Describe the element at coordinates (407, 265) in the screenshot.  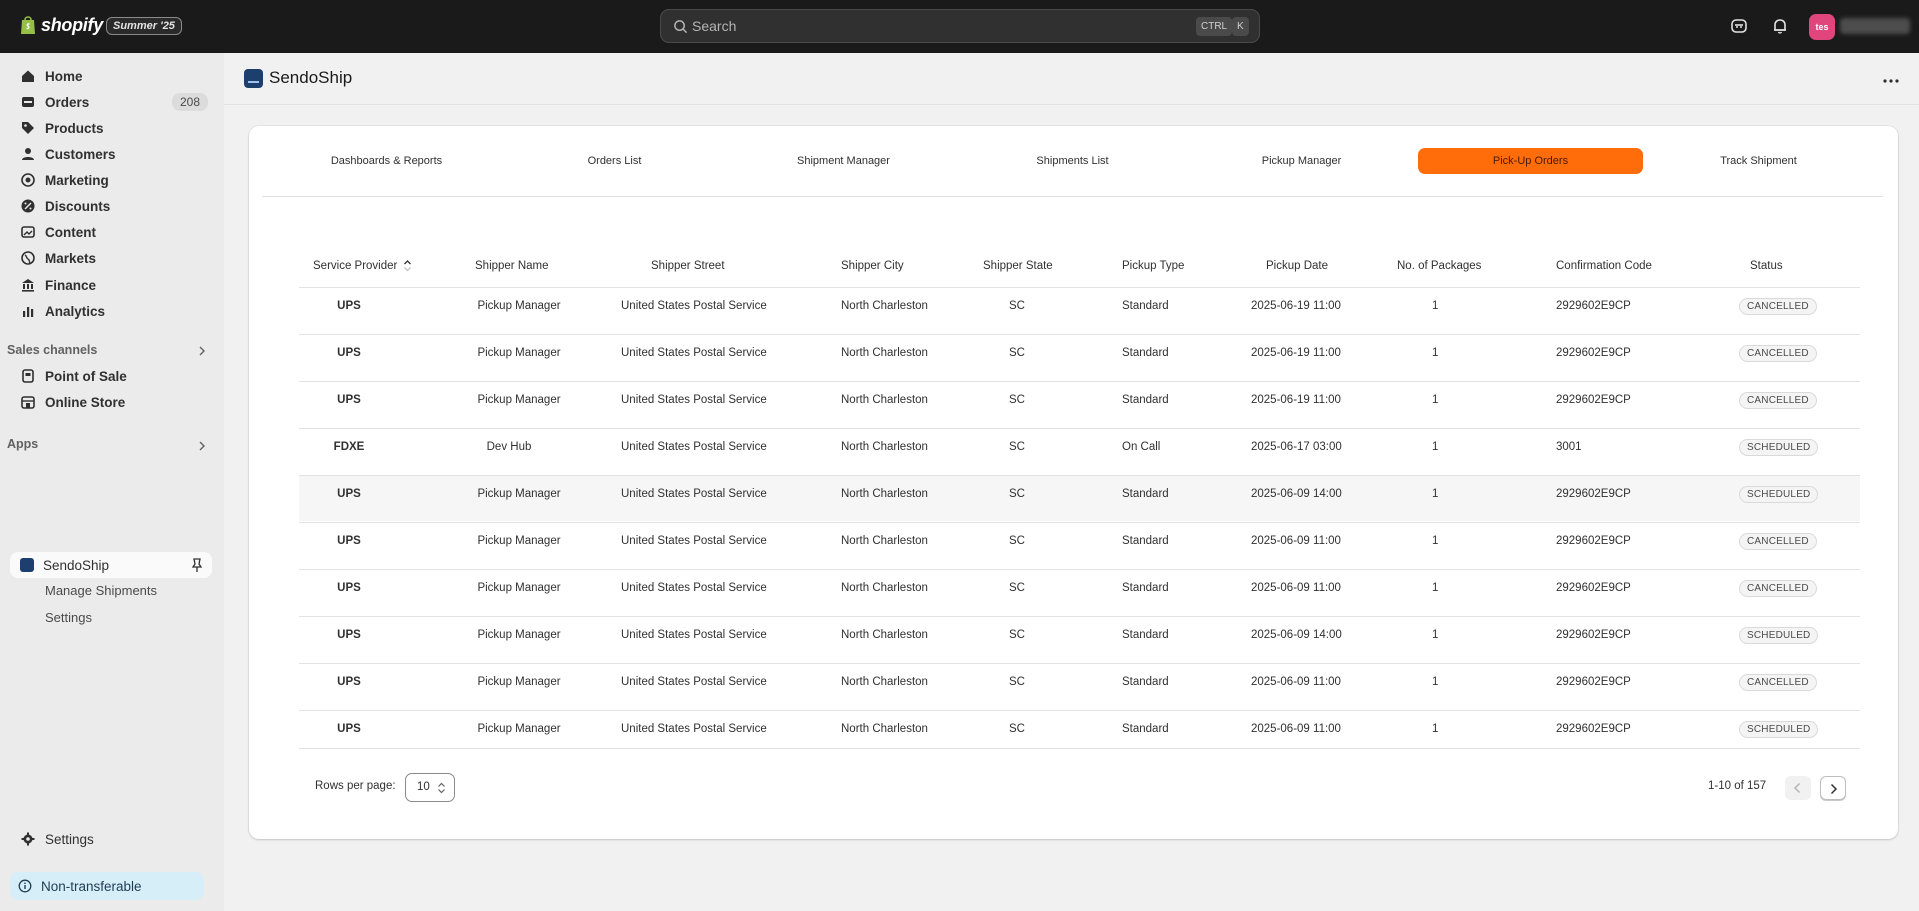
I see `sort-ascending-icon` at that location.